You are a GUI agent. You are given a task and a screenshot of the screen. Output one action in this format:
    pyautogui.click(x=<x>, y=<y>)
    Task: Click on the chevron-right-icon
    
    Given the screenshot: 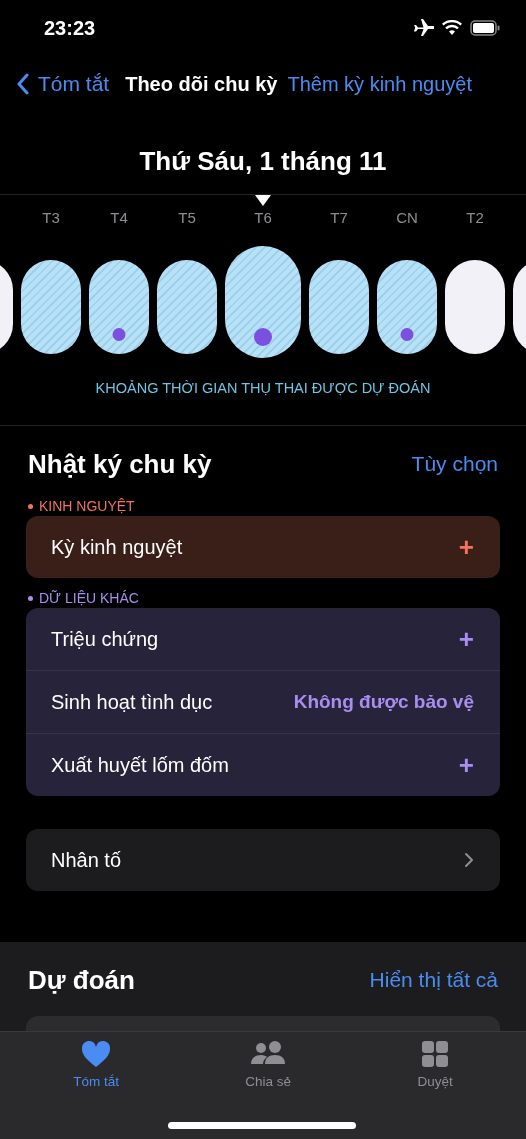 What is the action you would take?
    pyautogui.click(x=469, y=860)
    